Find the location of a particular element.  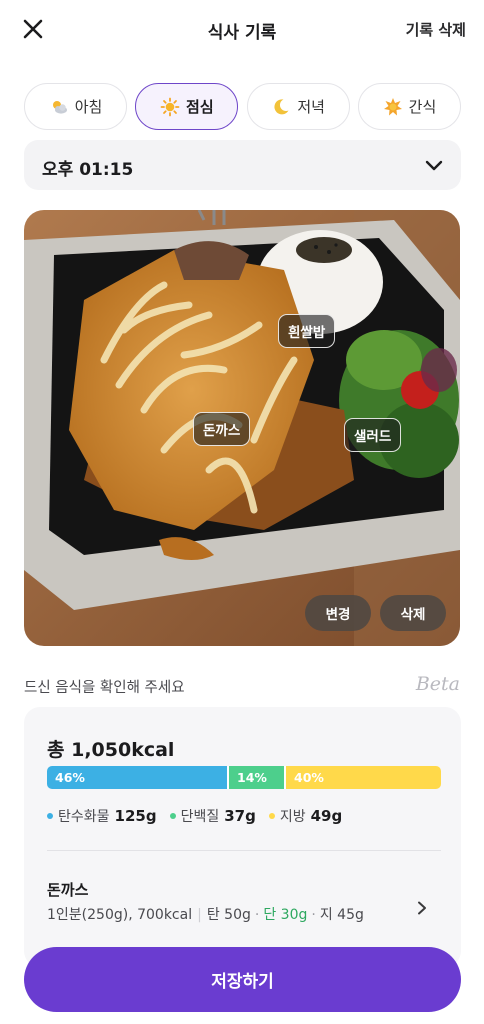

legend-label: 지방 is located at coordinates (292, 817).